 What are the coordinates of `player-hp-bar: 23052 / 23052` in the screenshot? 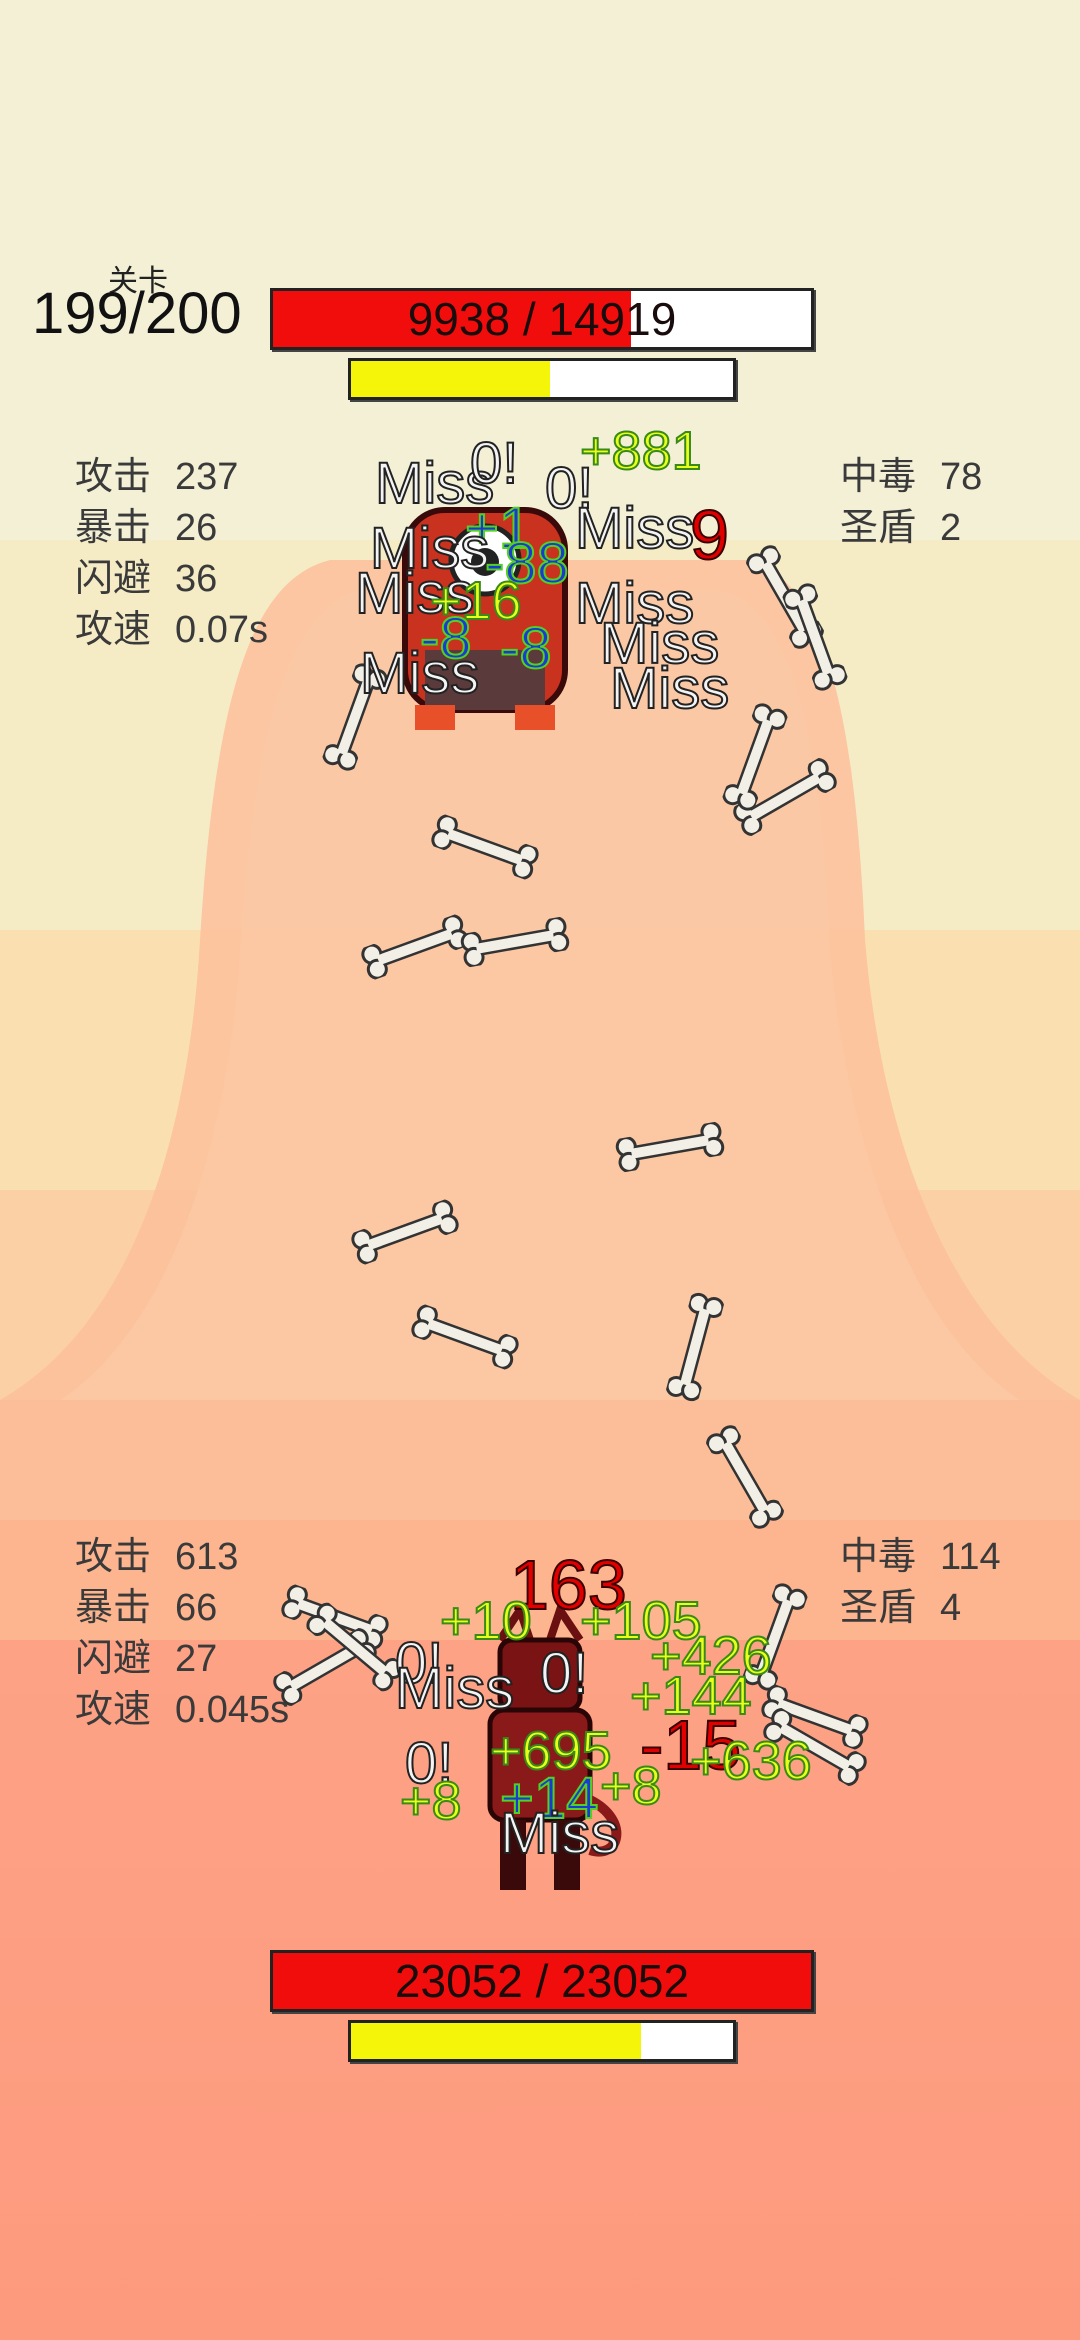 It's located at (542, 1981).